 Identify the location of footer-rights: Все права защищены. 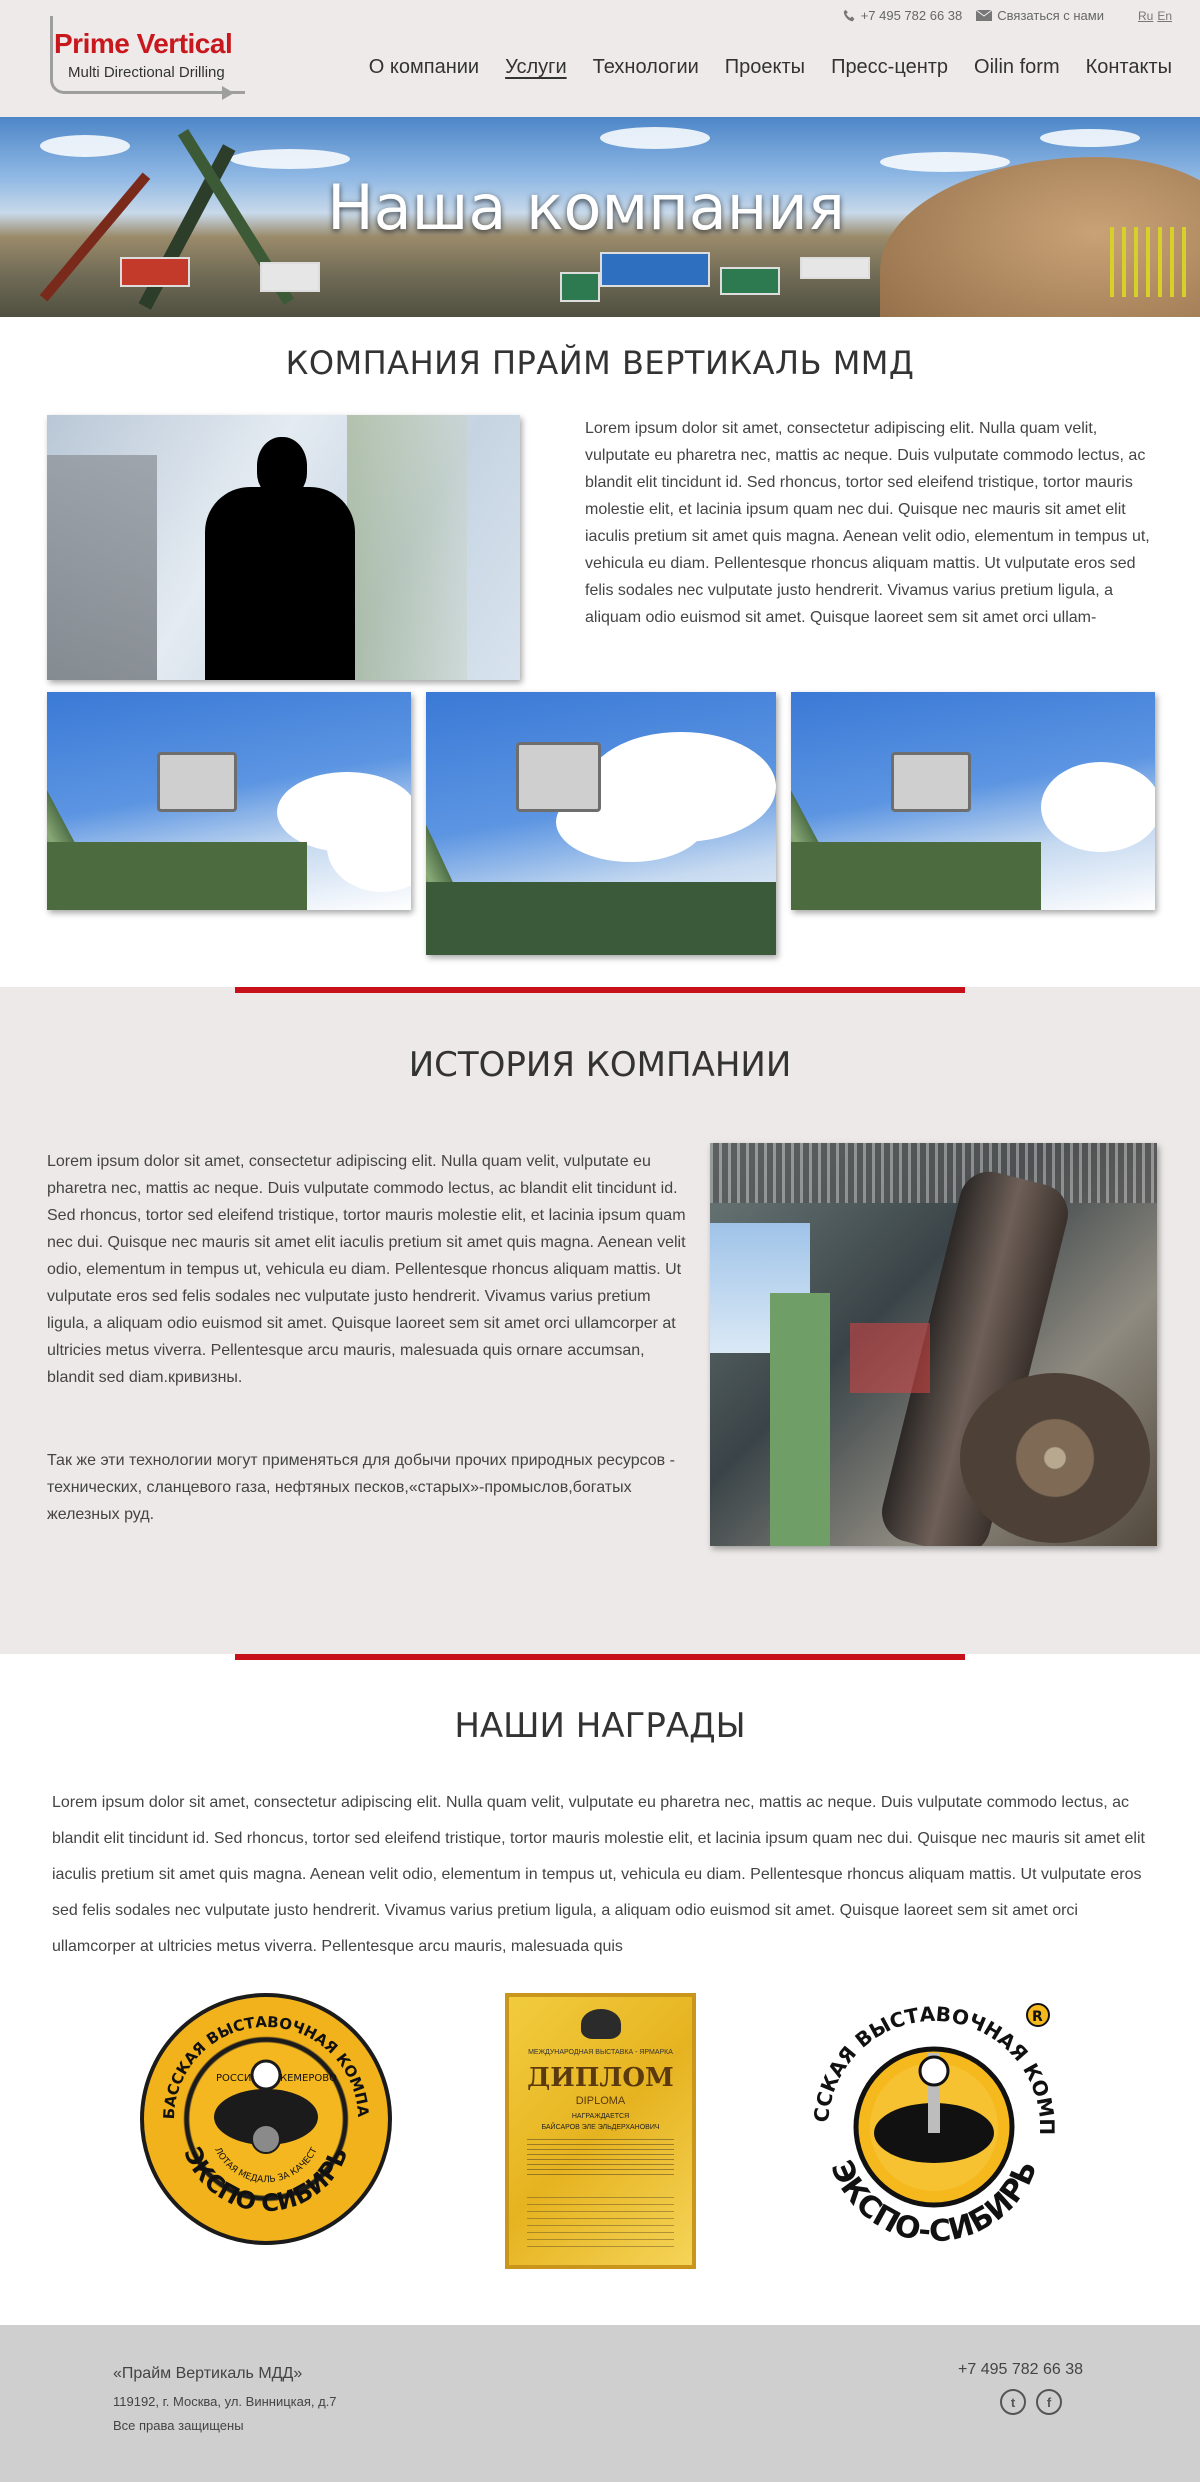
(178, 2425).